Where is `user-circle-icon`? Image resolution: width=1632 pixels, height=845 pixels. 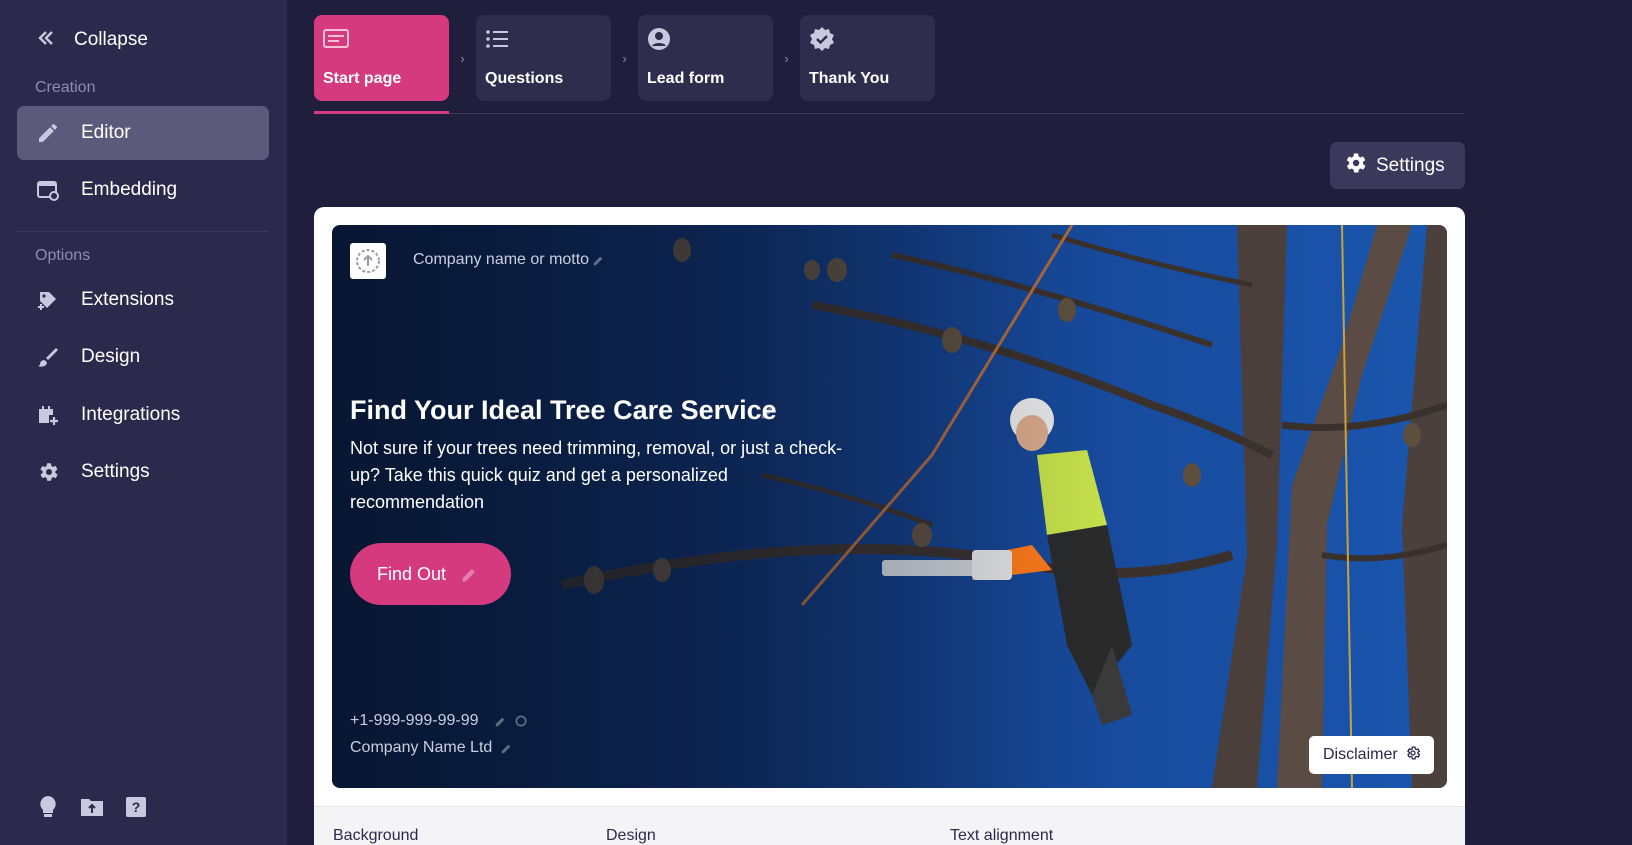
user-circle-icon is located at coordinates (661, 39).